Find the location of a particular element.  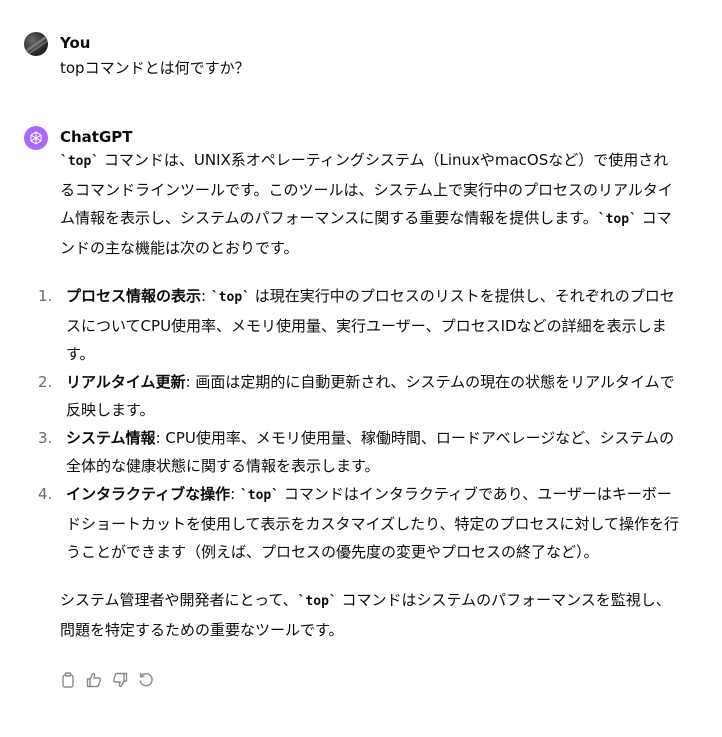

chatgpt-avatar is located at coordinates (36, 138).